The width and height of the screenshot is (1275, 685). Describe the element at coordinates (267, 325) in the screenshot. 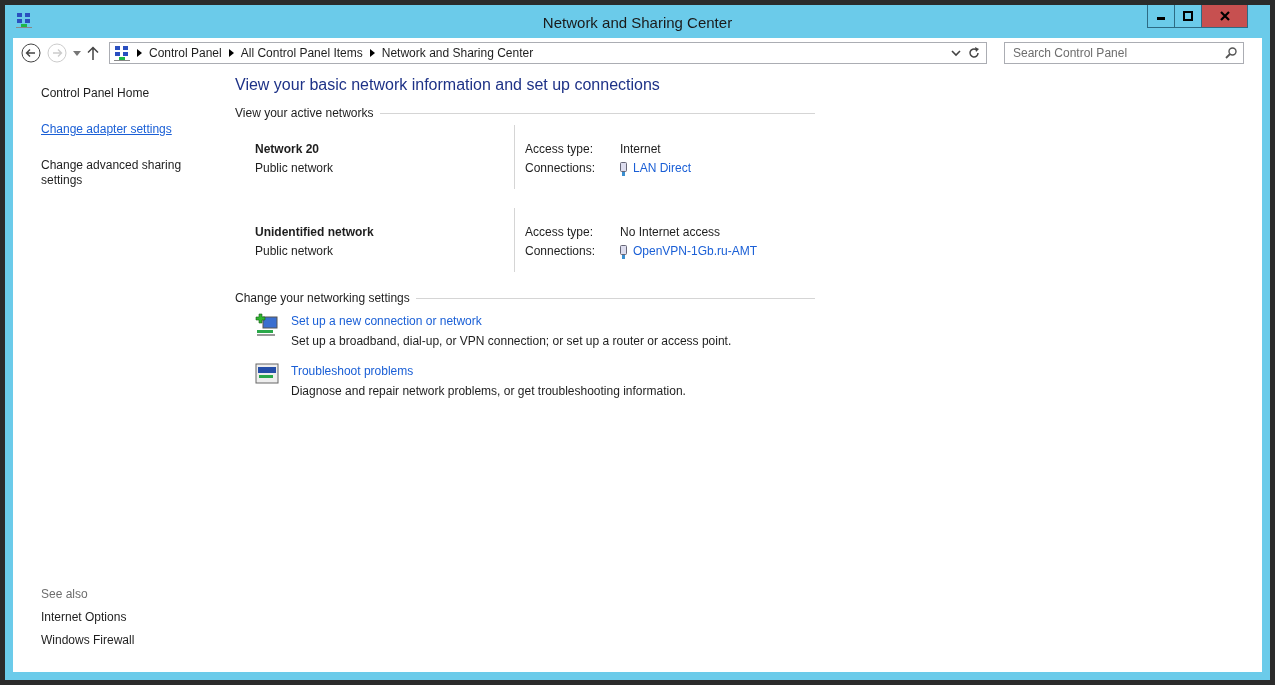

I see `network-plus-icon` at that location.